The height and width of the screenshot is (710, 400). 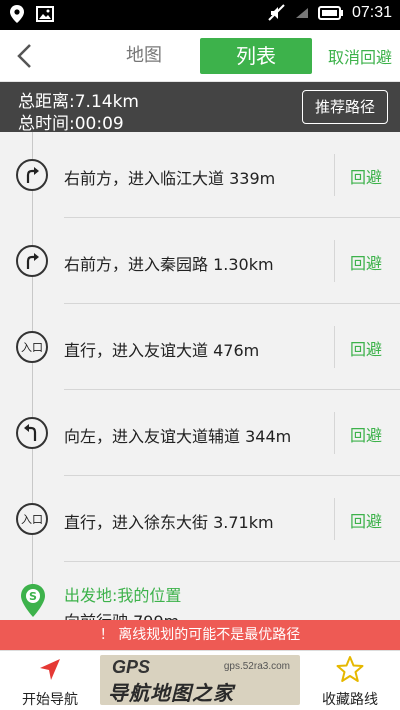 I want to click on list-item: 入口 直行，进入徐东大街 3.71km 回避, so click(x=200, y=519).